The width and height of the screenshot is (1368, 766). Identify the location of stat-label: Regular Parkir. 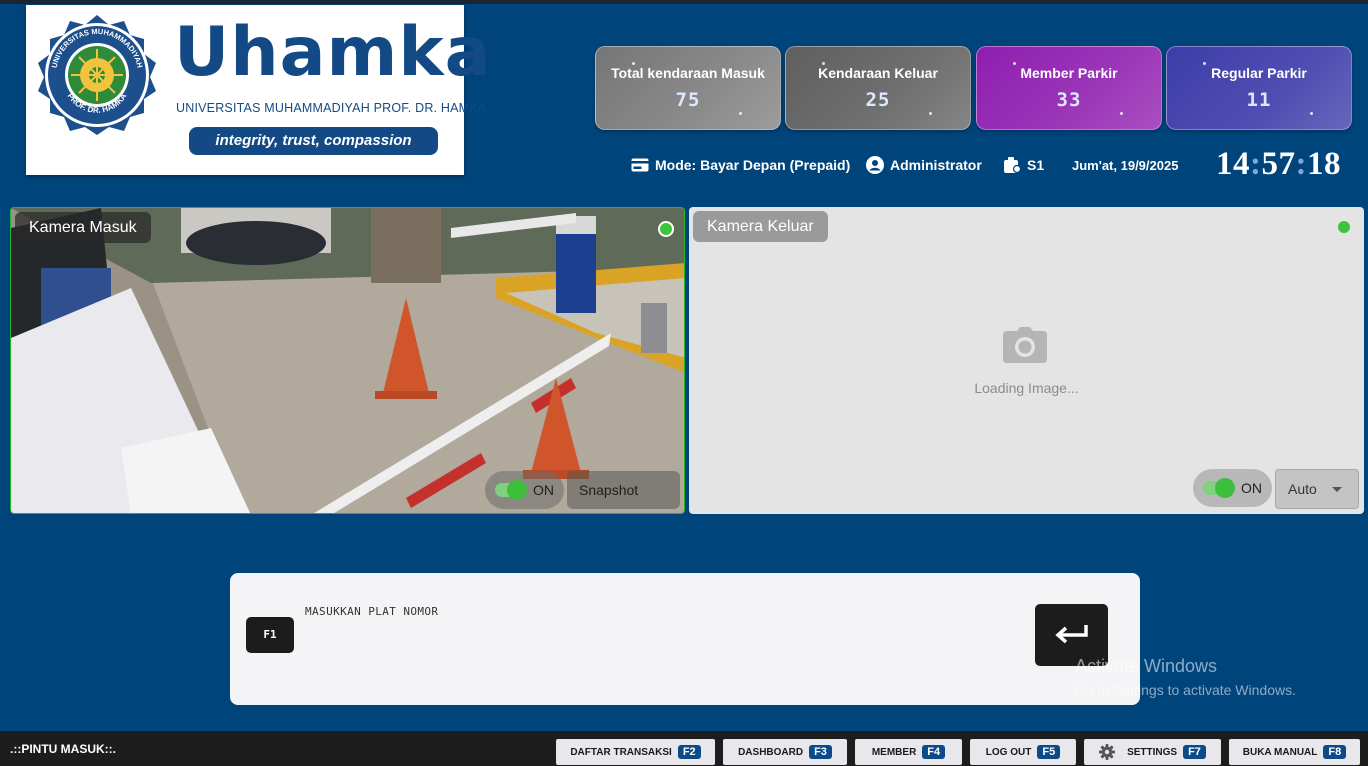
(1259, 73).